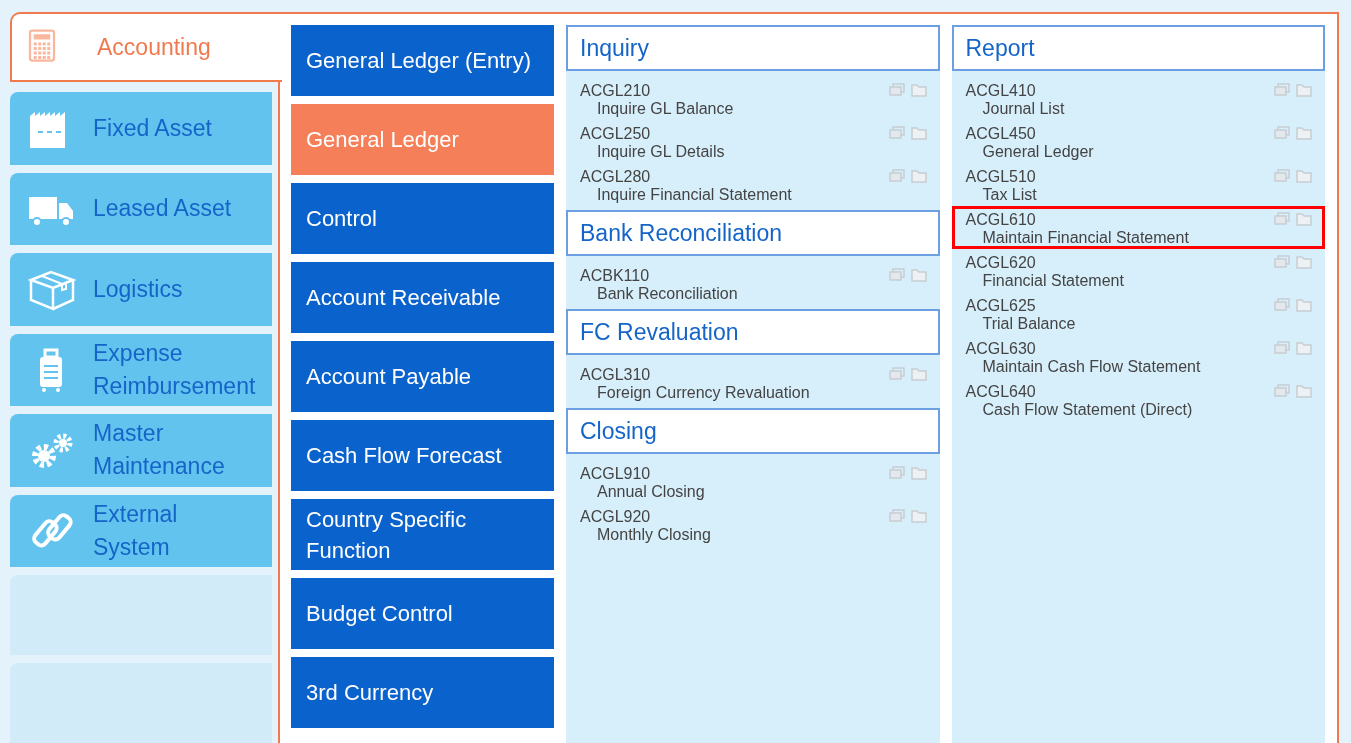 Image resolution: width=1351 pixels, height=743 pixels. What do you see at coordinates (753, 481) in the screenshot?
I see `program-item: ACGL910 Annual Closing` at bounding box center [753, 481].